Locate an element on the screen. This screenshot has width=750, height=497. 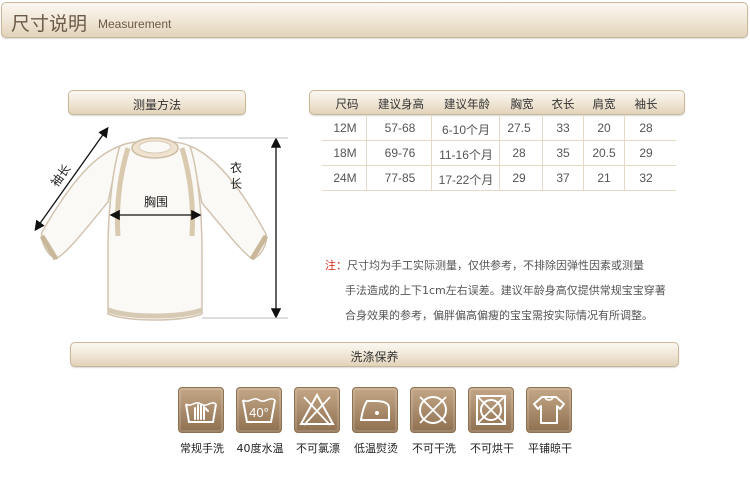
care-label: 洗涤保养 is located at coordinates (374, 357).